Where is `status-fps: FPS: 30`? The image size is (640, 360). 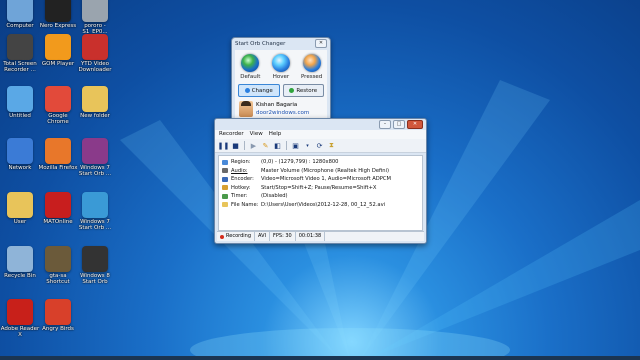 status-fps: FPS: 30 is located at coordinates (283, 236).